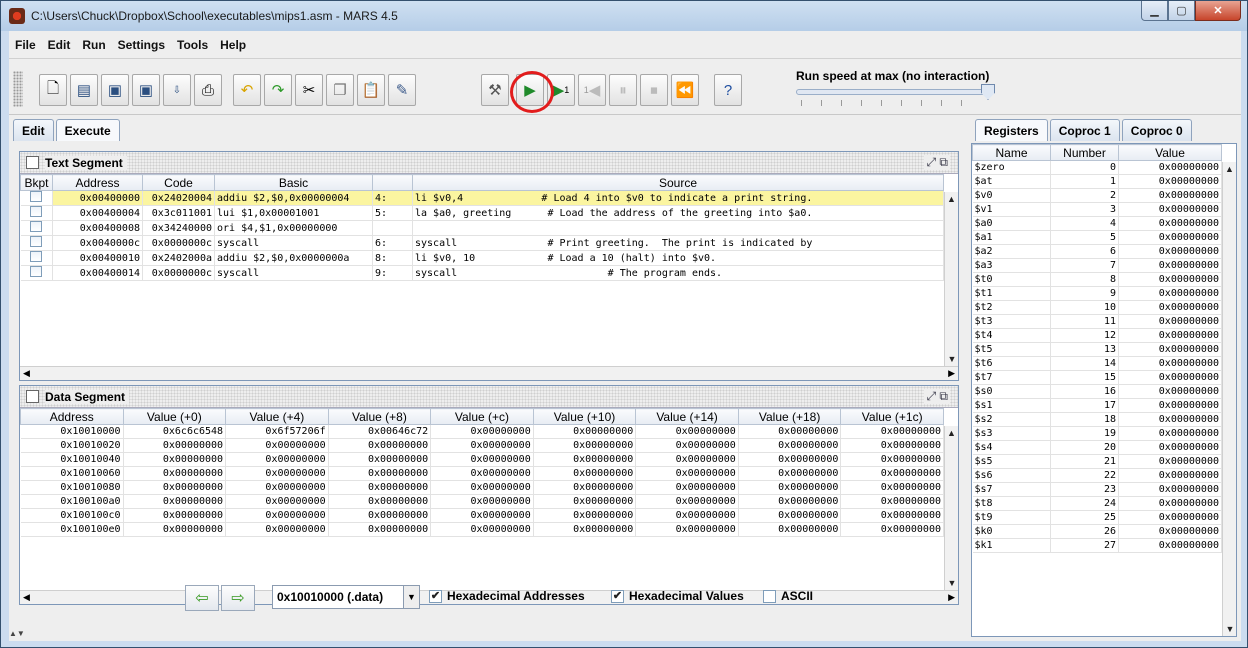 Image resolution: width=1248 pixels, height=648 pixels. I want to click on table-row: $zero 0 0x00000000, so click(1097, 167).